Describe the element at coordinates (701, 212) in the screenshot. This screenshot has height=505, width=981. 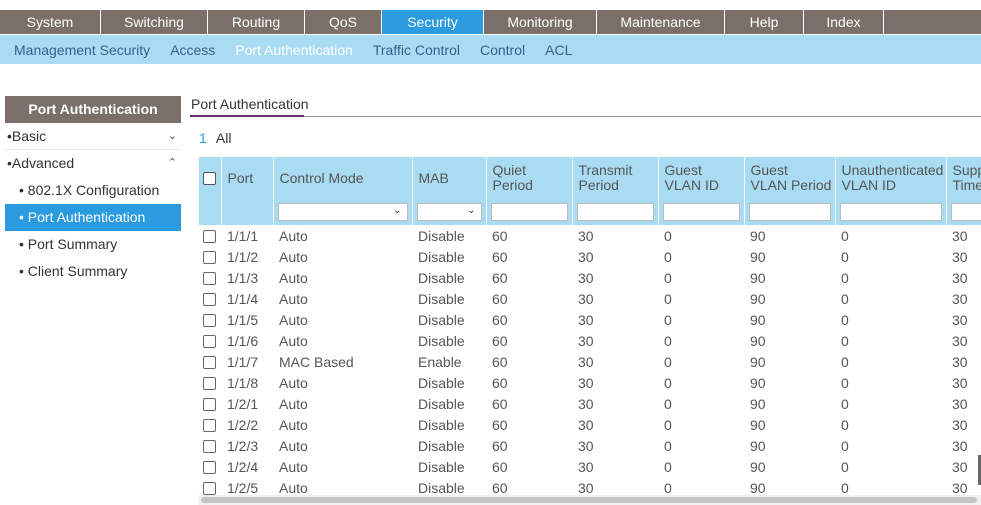
I see `guest-vlan-id-filter-input` at that location.